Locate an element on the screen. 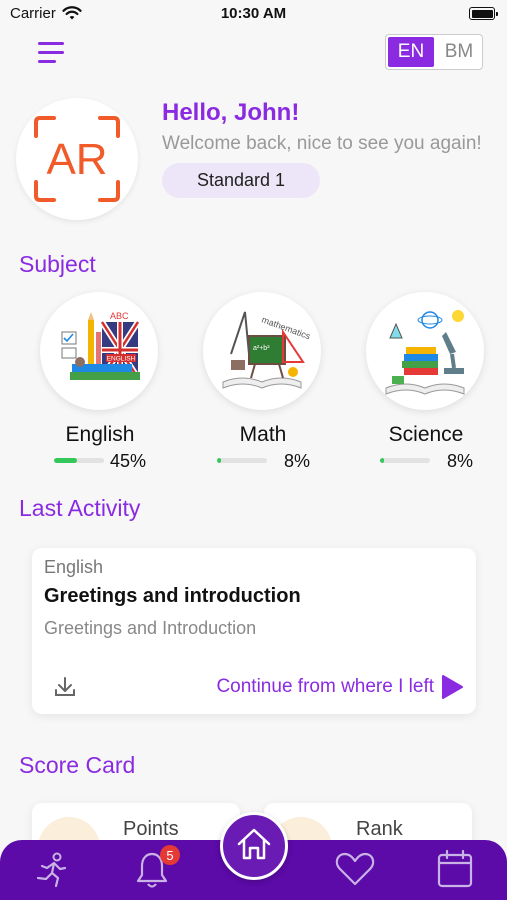  svg-text: ABC is located at coordinates (119, 316).